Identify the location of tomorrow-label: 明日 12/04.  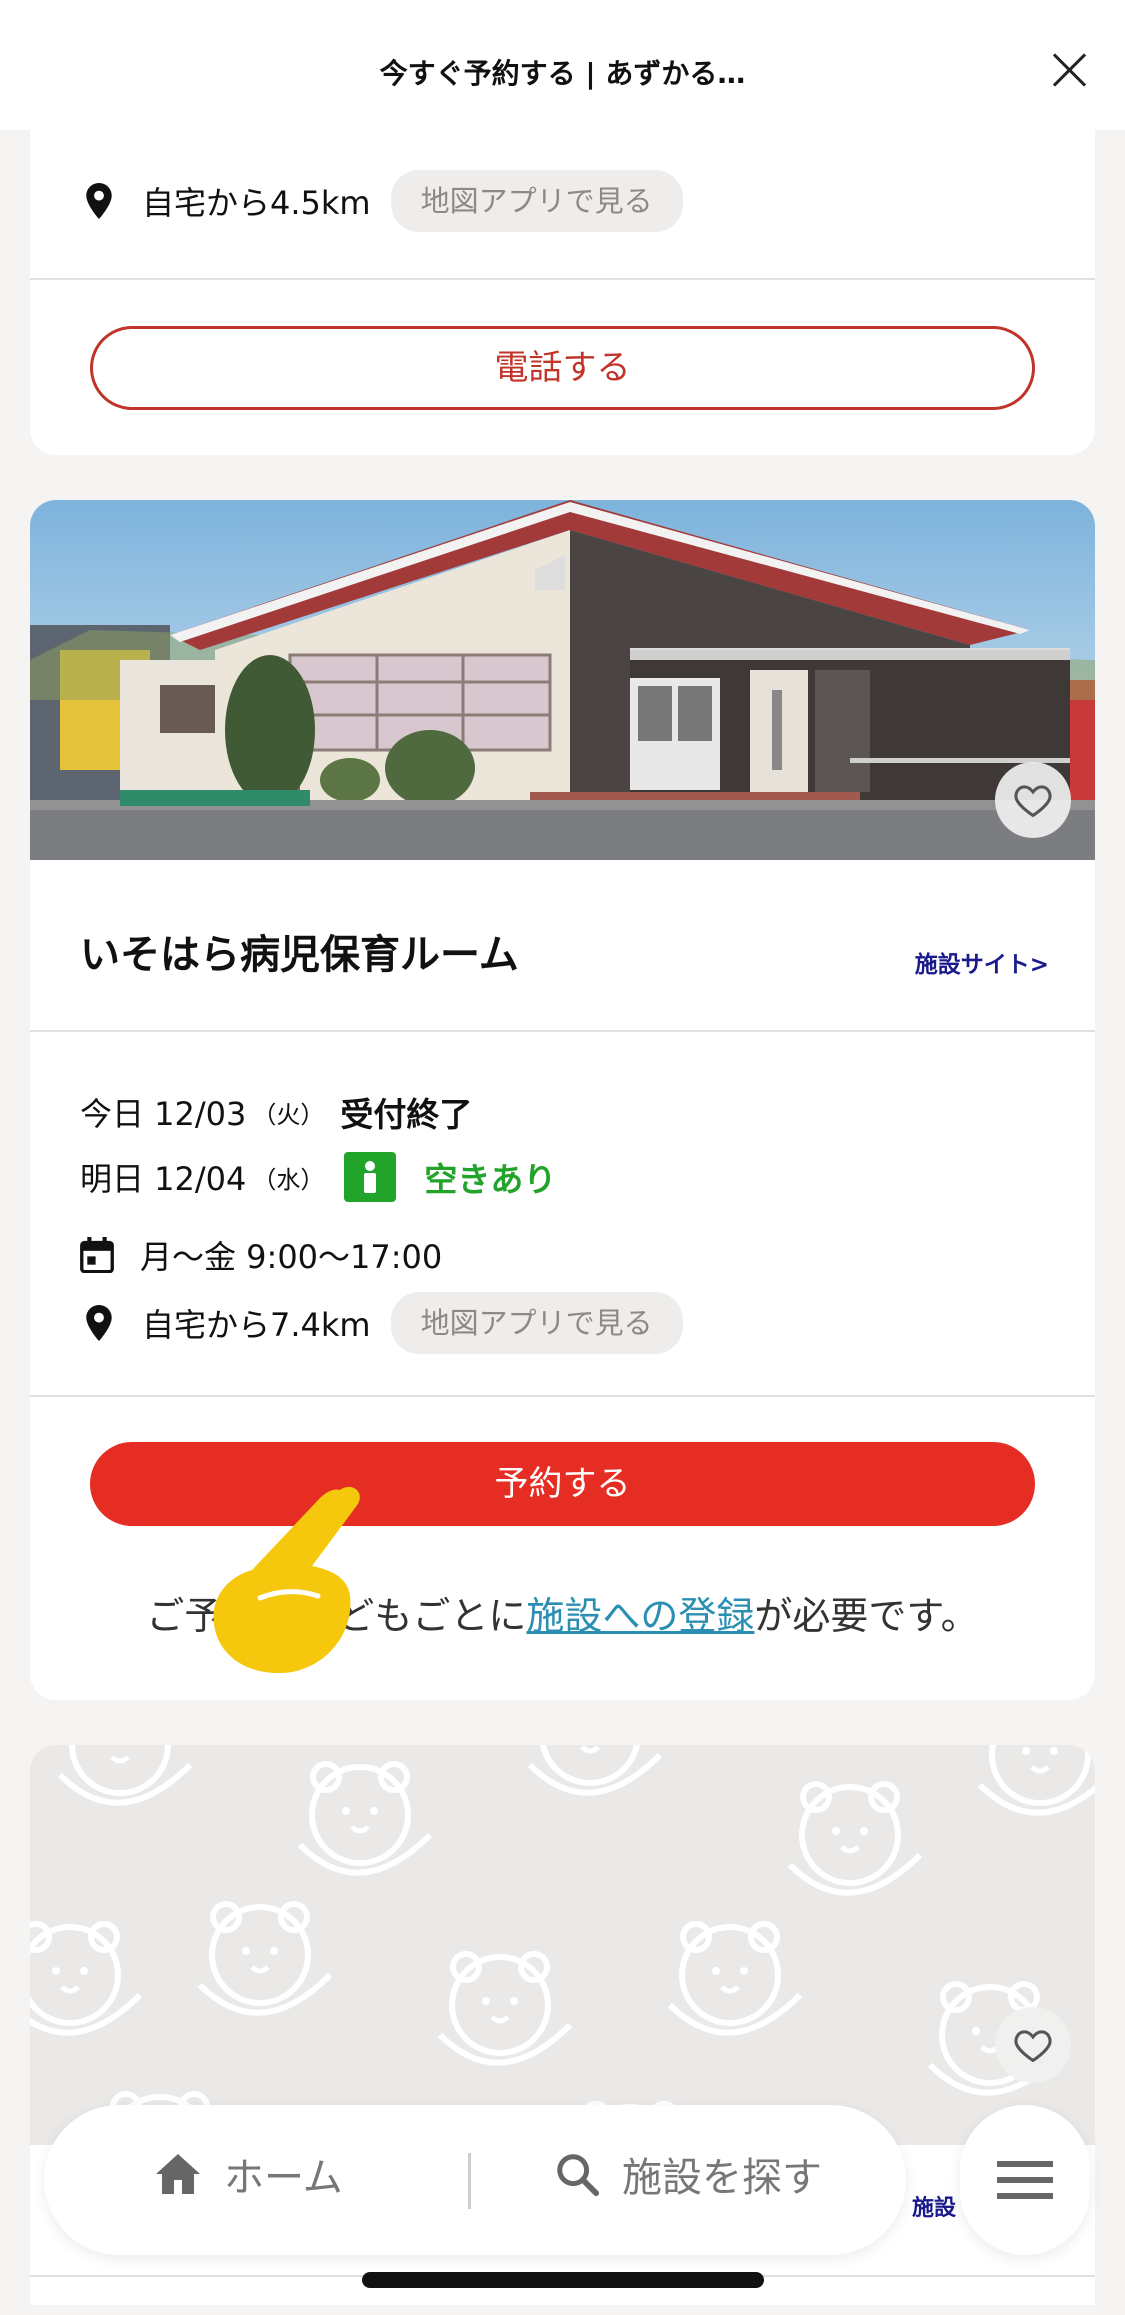
(163, 1179).